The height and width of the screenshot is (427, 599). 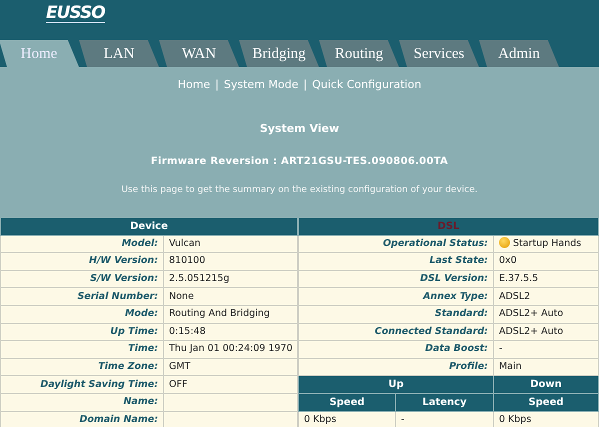 I want to click on field-value: Vulcan, so click(x=231, y=244).